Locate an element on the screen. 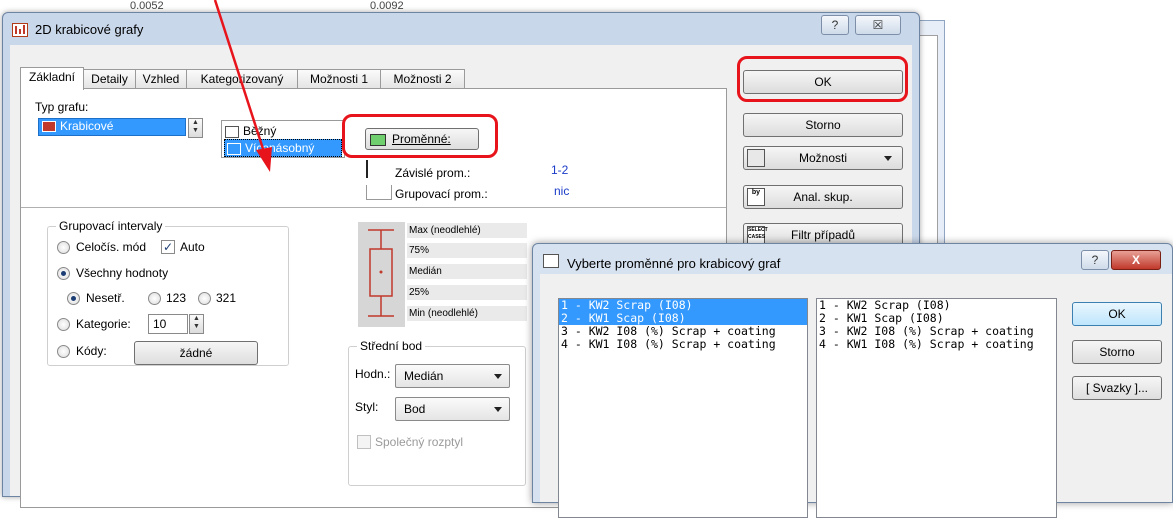 The width and height of the screenshot is (1173, 518). by-group-icon: by is located at coordinates (756, 197).